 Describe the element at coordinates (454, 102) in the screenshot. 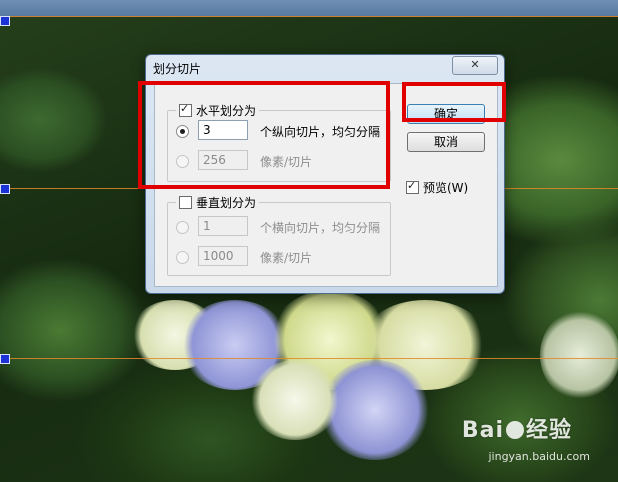

I see `highlight-ok-button` at that location.